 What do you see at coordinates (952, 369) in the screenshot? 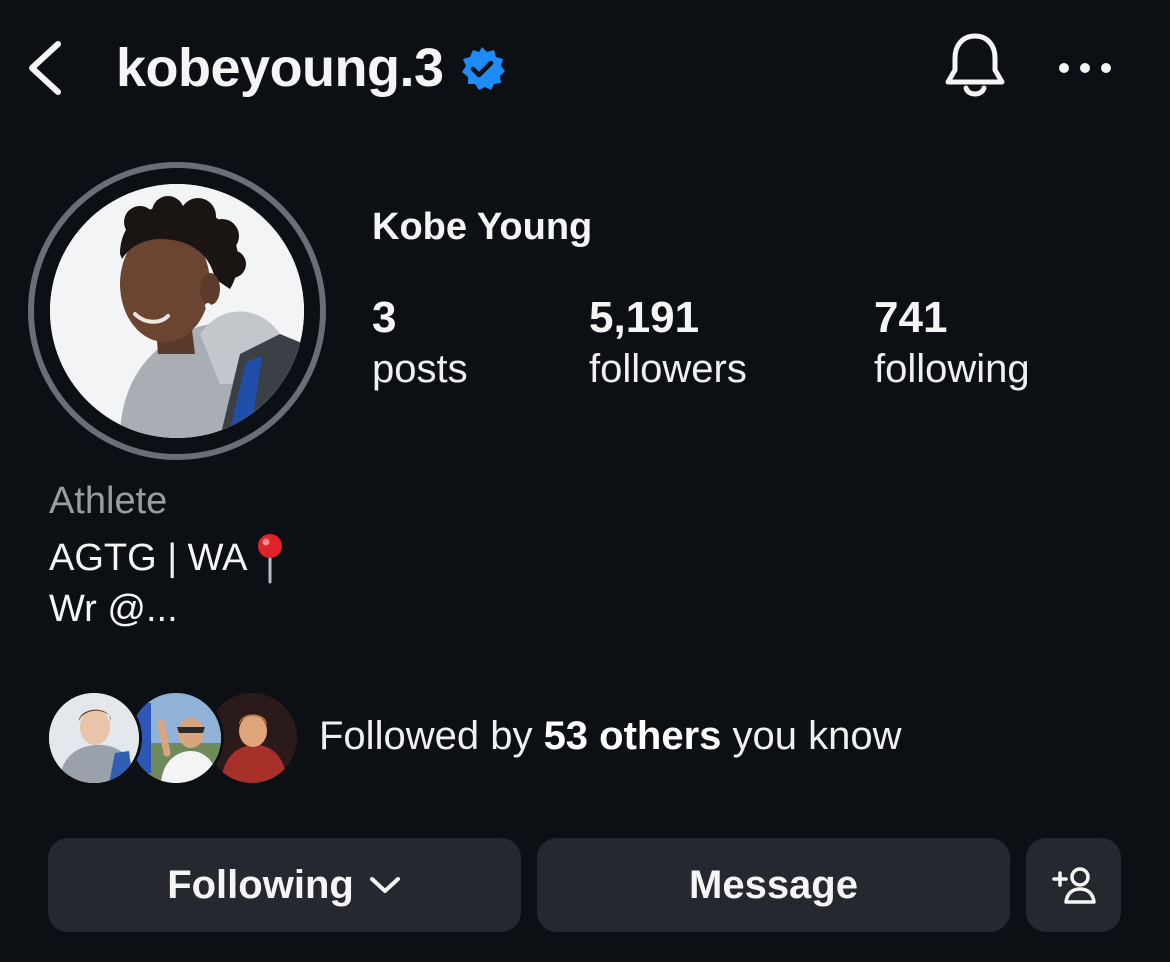
I see `stat-following-label: following` at bounding box center [952, 369].